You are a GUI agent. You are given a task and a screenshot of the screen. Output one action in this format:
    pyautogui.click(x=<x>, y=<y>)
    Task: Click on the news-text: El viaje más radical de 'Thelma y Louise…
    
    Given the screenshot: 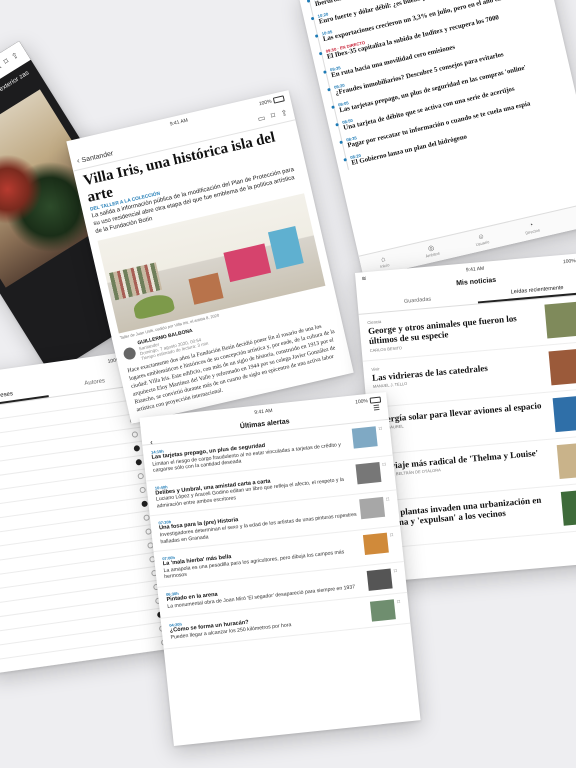 What is the action you would take?
    pyautogui.click(x=466, y=470)
    